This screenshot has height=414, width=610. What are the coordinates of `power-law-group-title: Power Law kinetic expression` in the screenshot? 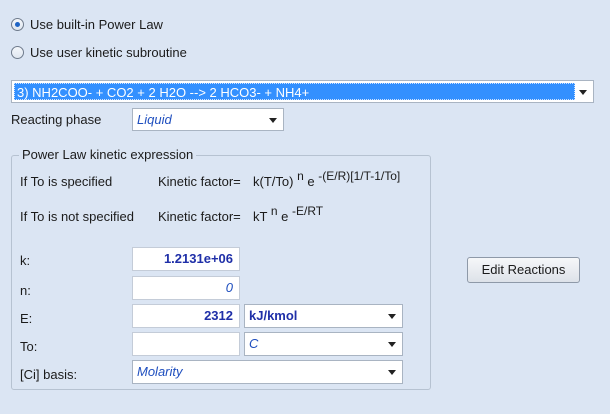 It's located at (108, 154).